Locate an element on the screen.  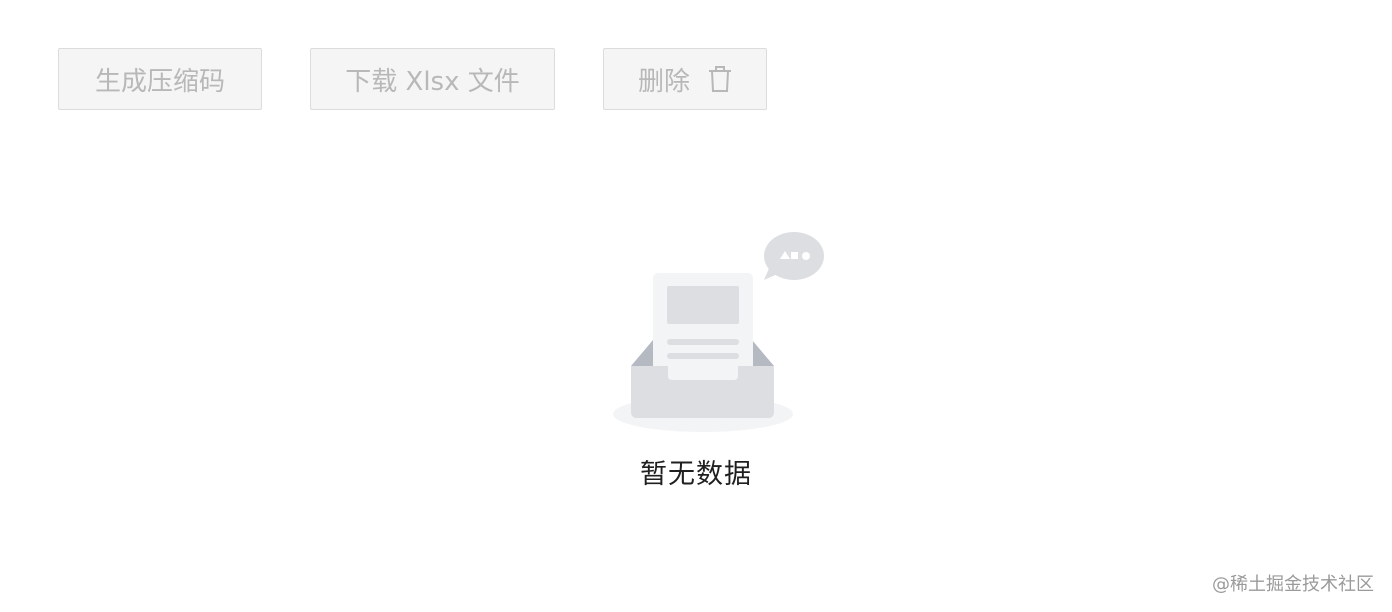
delete-button: 删除 is located at coordinates (685, 79).